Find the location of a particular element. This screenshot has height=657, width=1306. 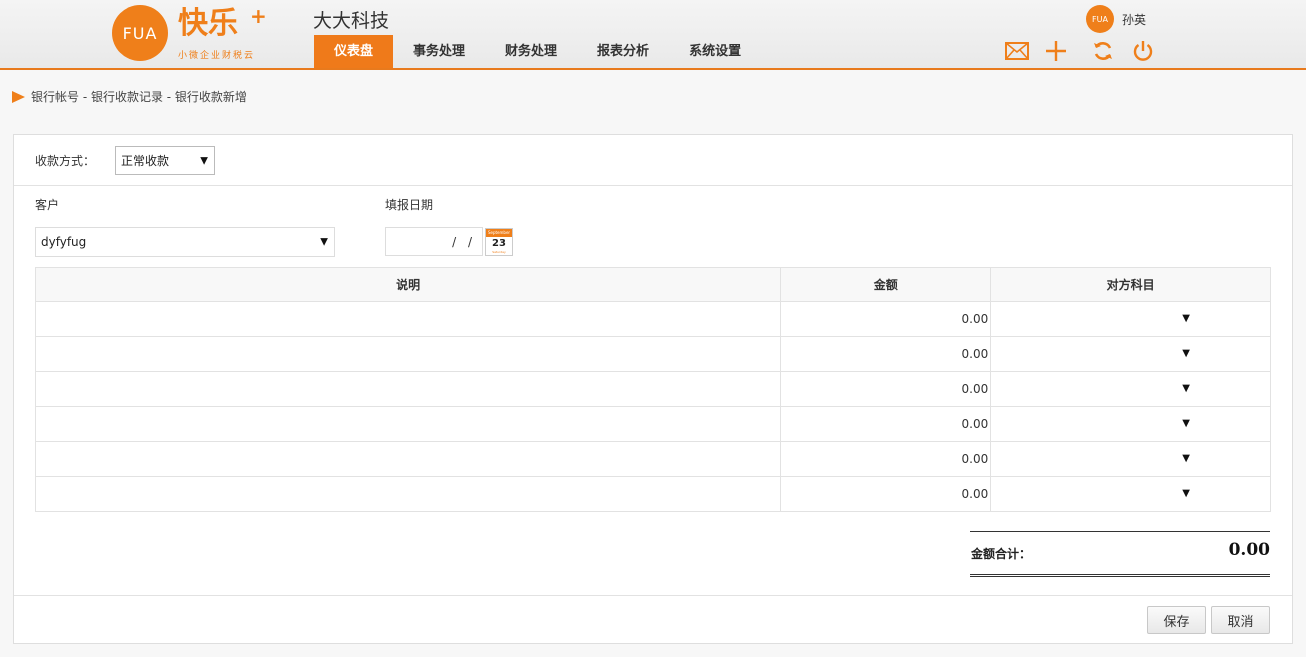

date-input: / / is located at coordinates (434, 241).